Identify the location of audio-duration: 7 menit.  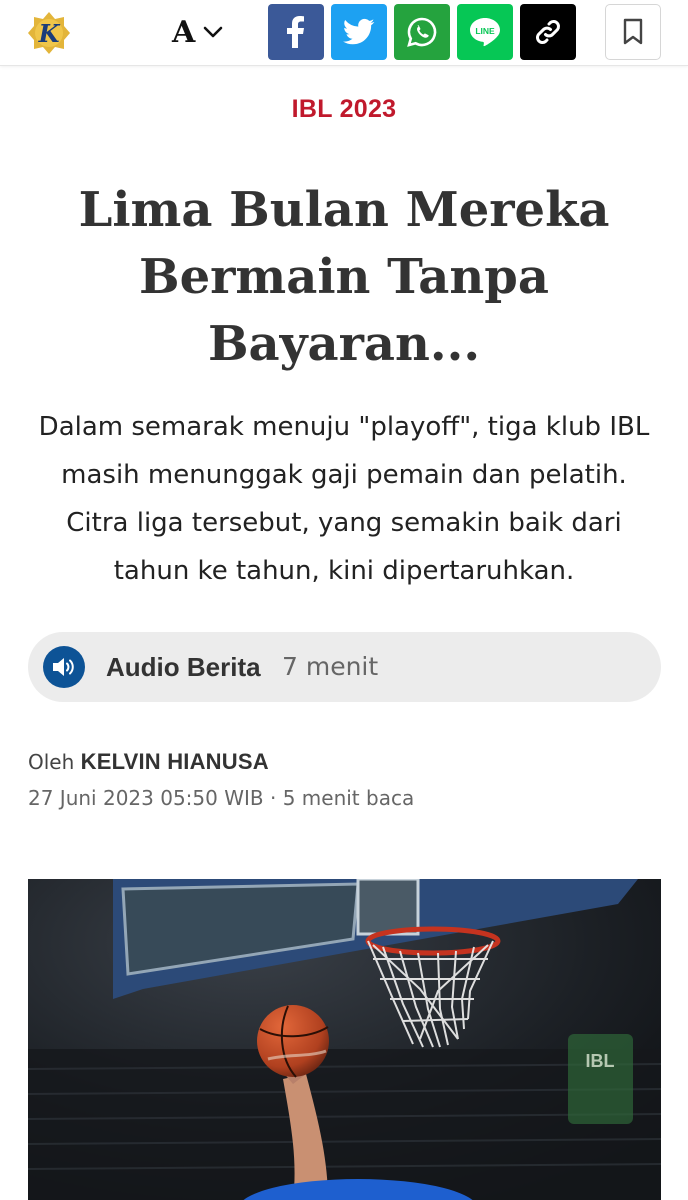
(330, 666).